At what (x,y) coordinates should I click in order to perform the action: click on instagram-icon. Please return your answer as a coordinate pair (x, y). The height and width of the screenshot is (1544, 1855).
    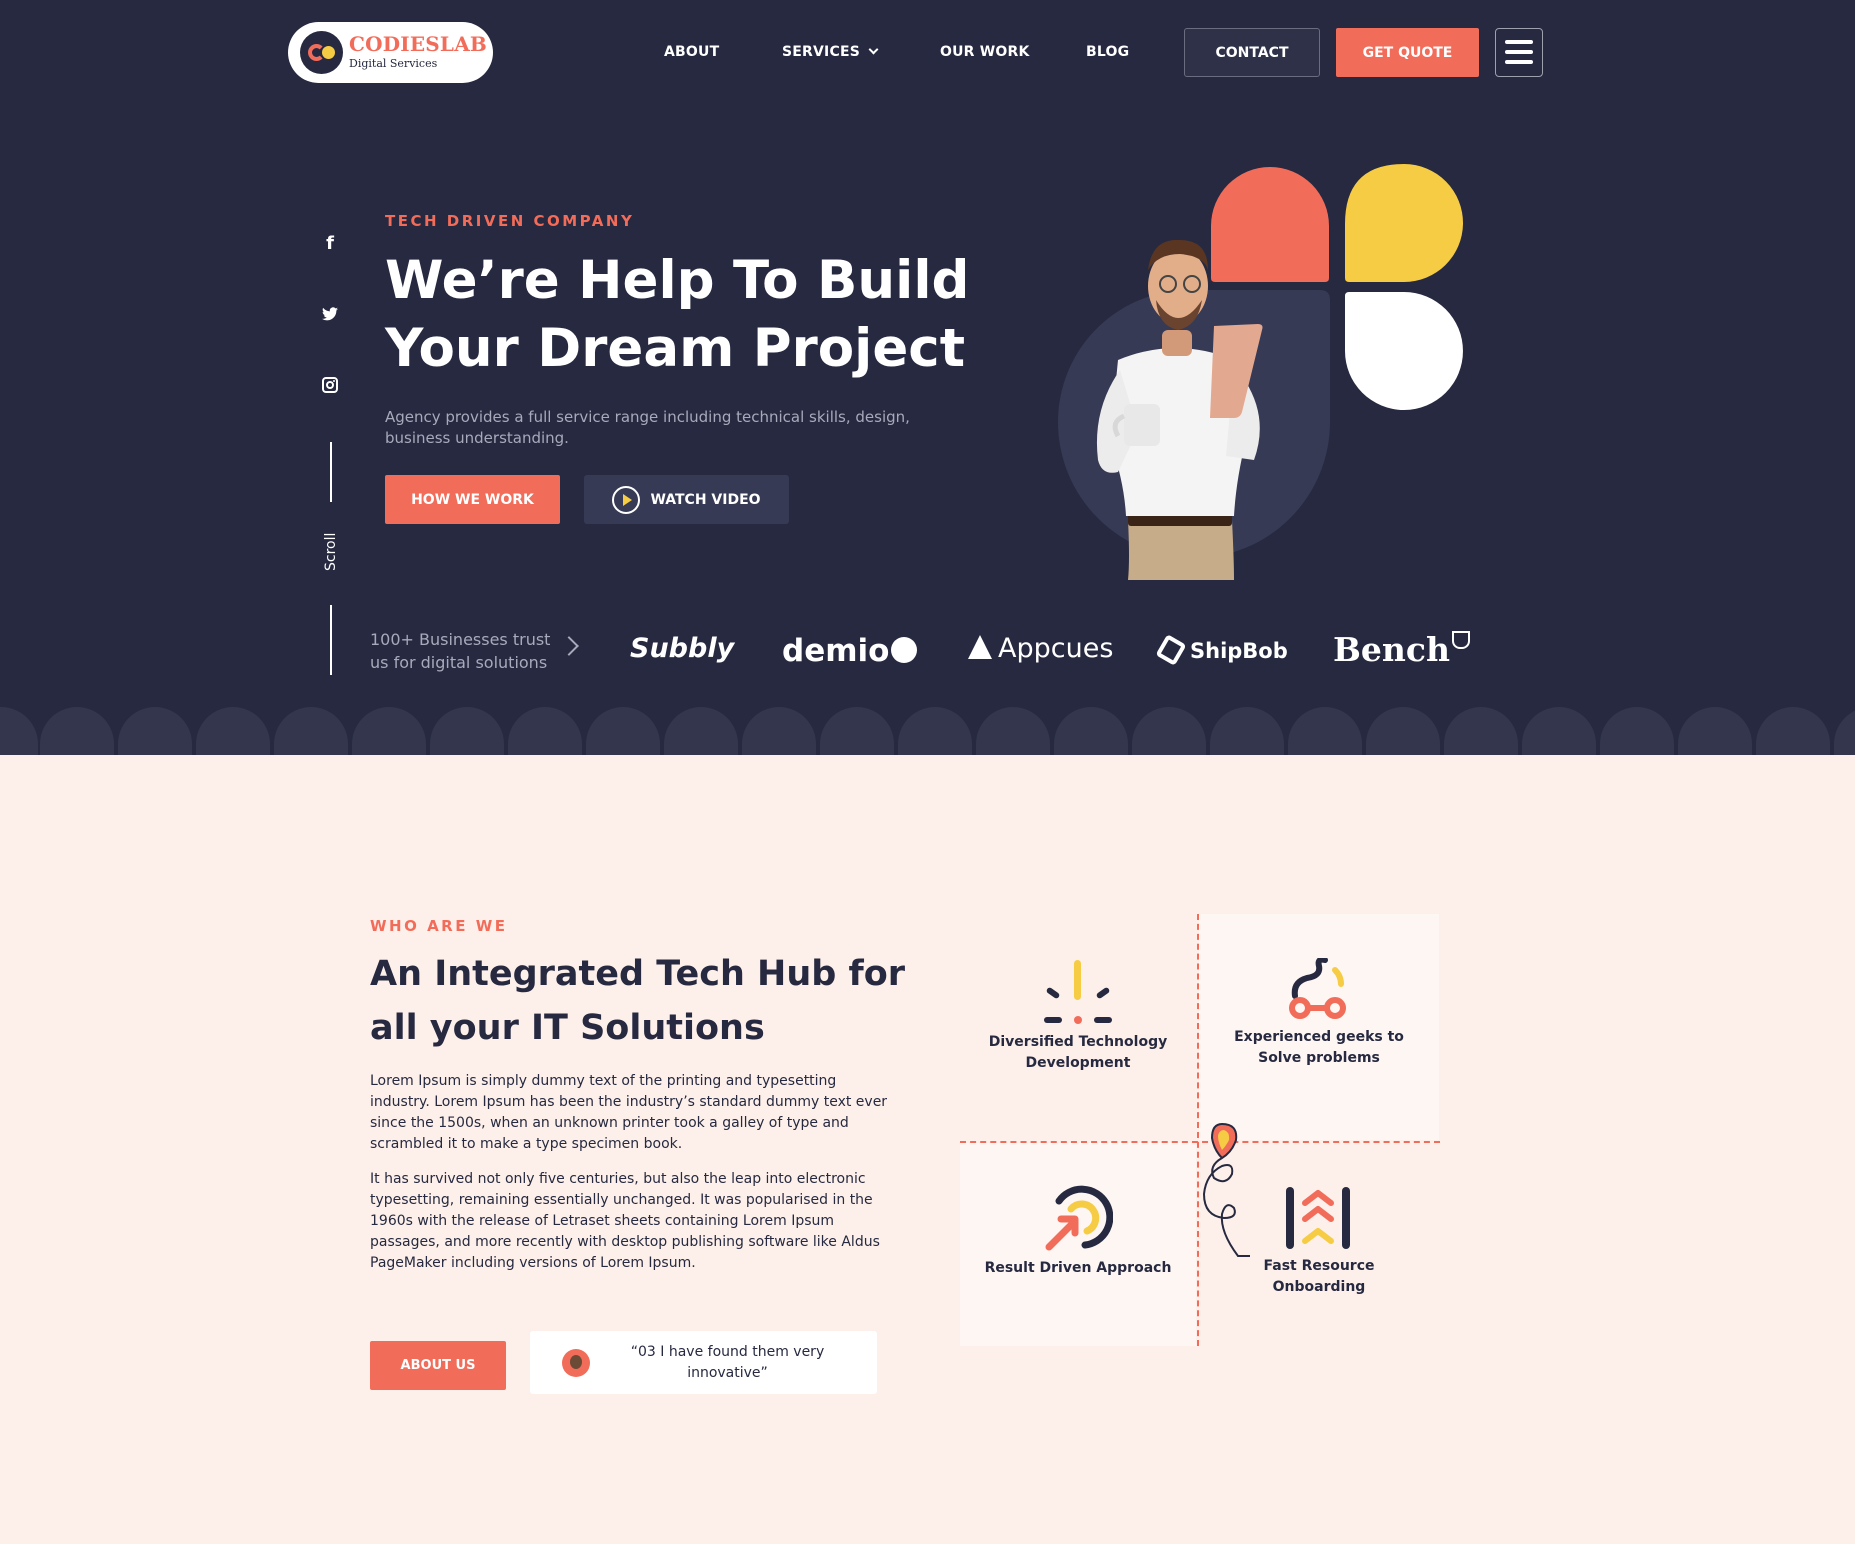
    Looking at the image, I should click on (330, 388).